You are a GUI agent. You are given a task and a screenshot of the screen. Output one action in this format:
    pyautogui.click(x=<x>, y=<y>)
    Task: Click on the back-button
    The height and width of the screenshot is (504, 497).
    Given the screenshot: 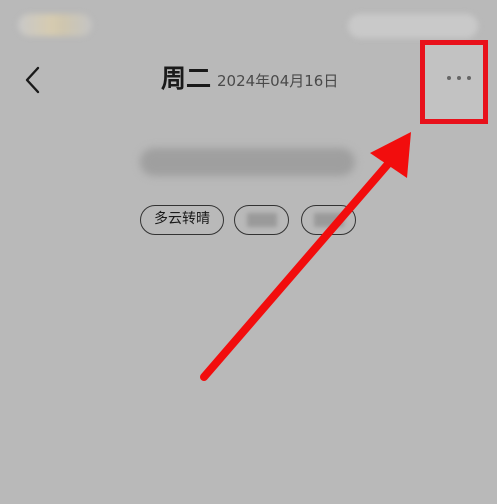 What is the action you would take?
    pyautogui.click(x=34, y=80)
    